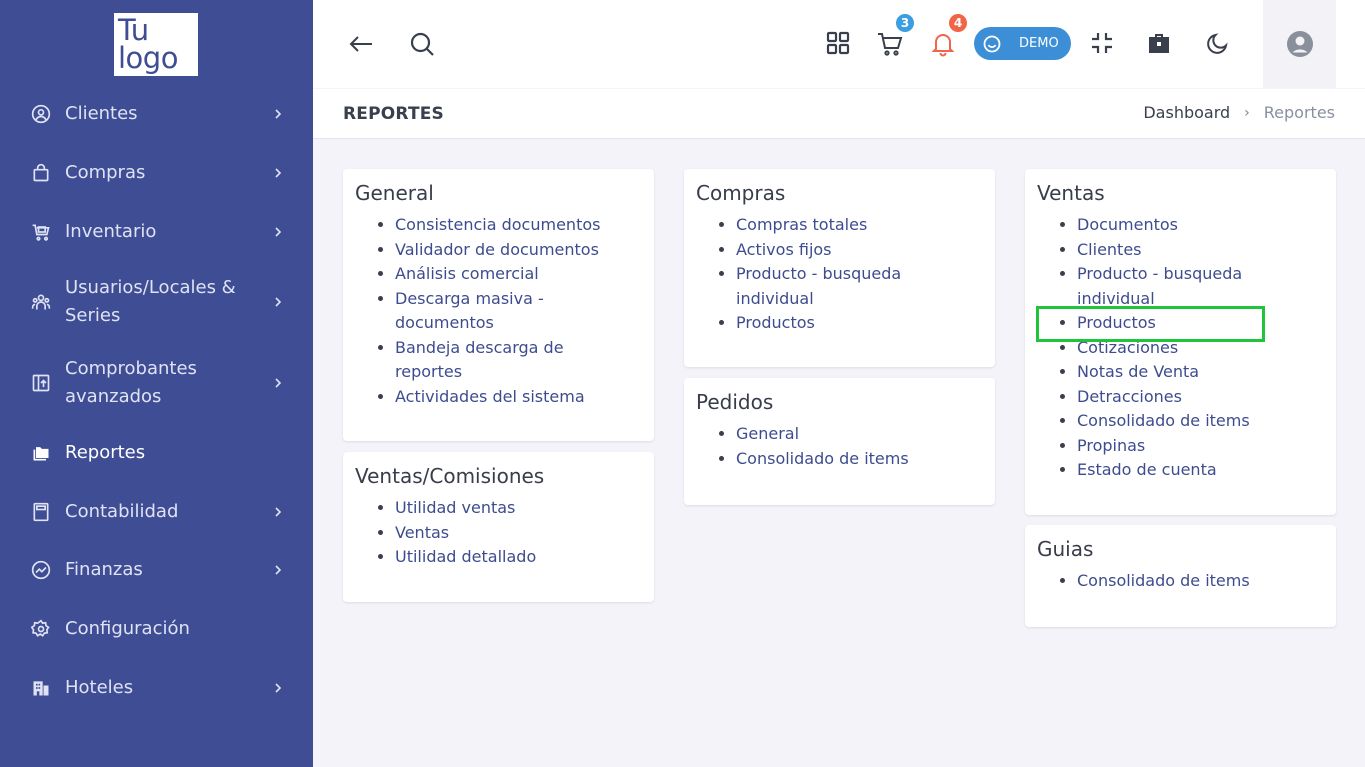 The width and height of the screenshot is (1365, 767). What do you see at coordinates (469, 311) in the screenshot?
I see `report-link: Descarga masiva - documentos` at bounding box center [469, 311].